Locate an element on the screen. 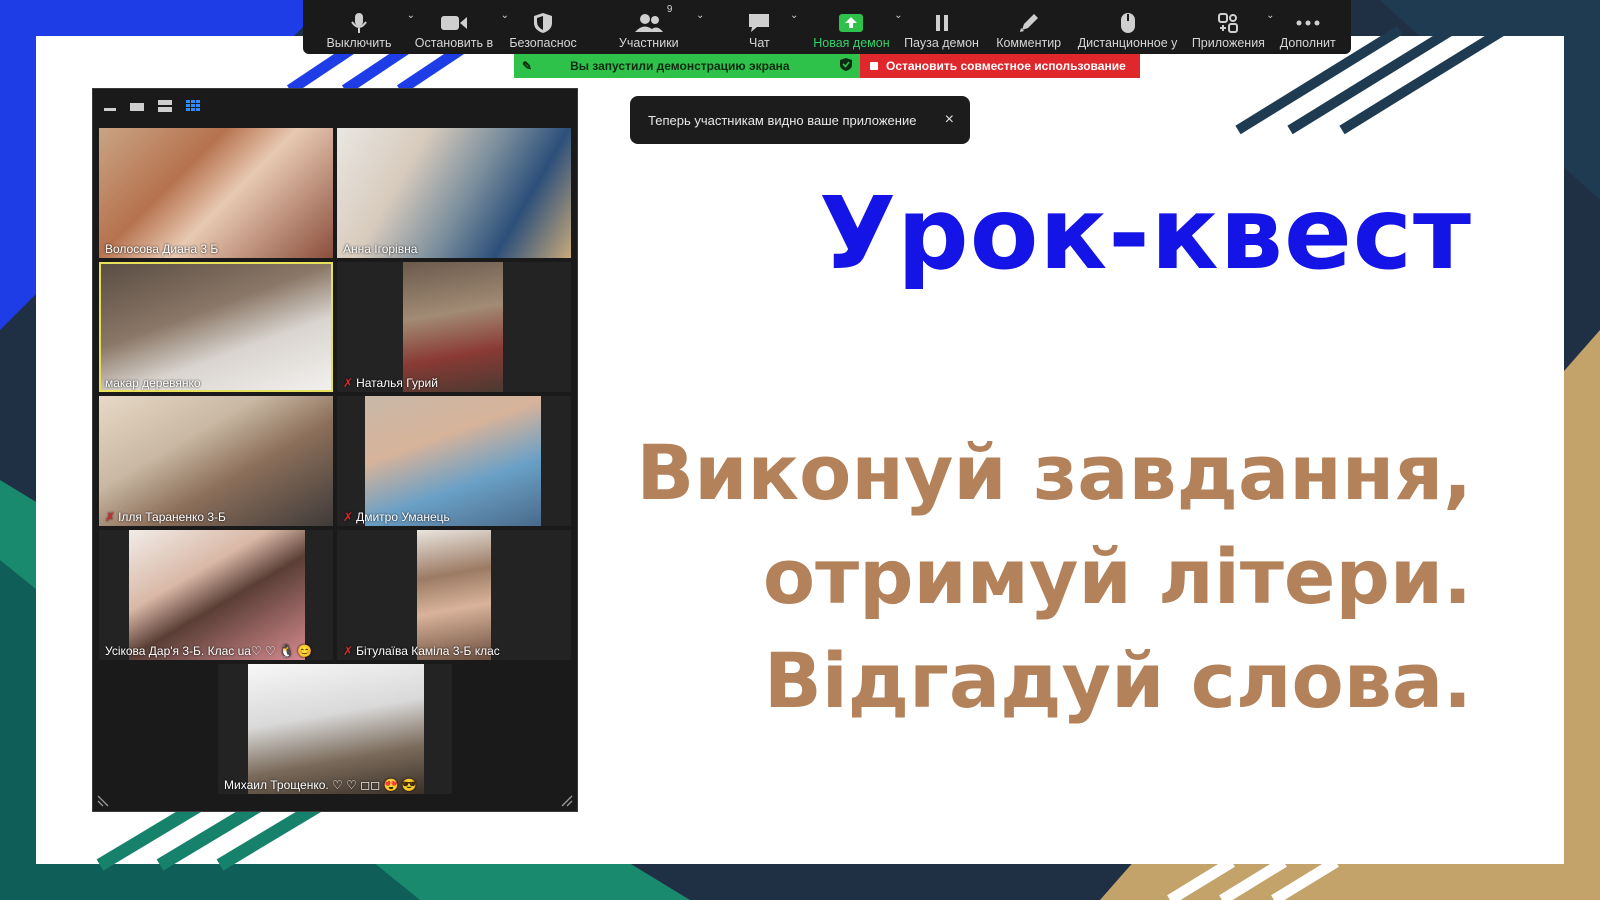 The height and width of the screenshot is (900, 1600). pause-icon is located at coordinates (941, 23).